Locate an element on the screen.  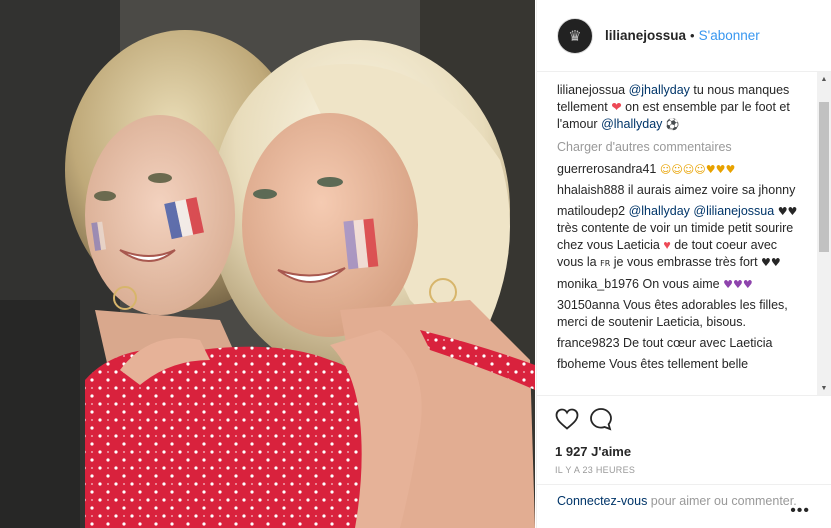
comment-text: il aurais aimez voire sa jhonny is located at coordinates (711, 190).